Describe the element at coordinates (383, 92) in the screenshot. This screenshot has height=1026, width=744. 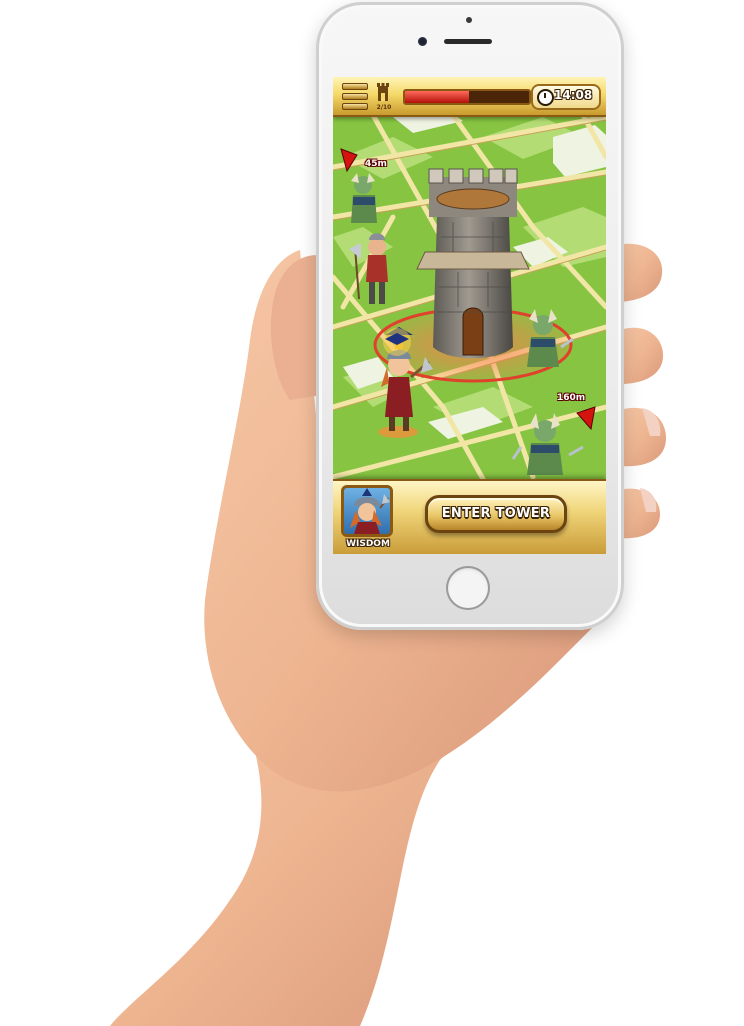
I see `tower-icon` at that location.